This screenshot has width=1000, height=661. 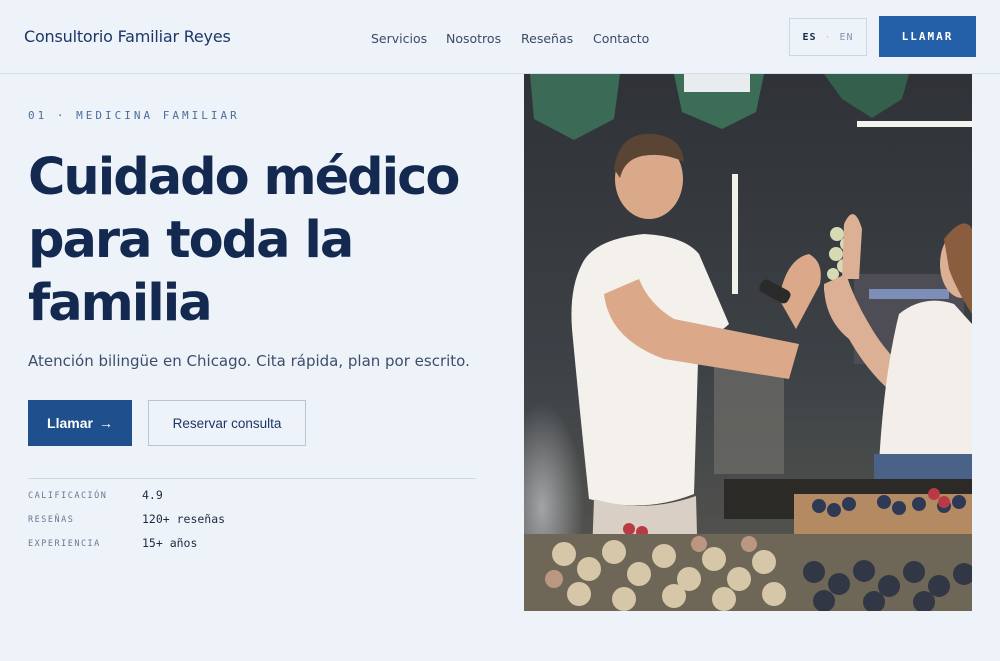 I want to click on stat-value: 120+ reseñas, so click(x=184, y=519).